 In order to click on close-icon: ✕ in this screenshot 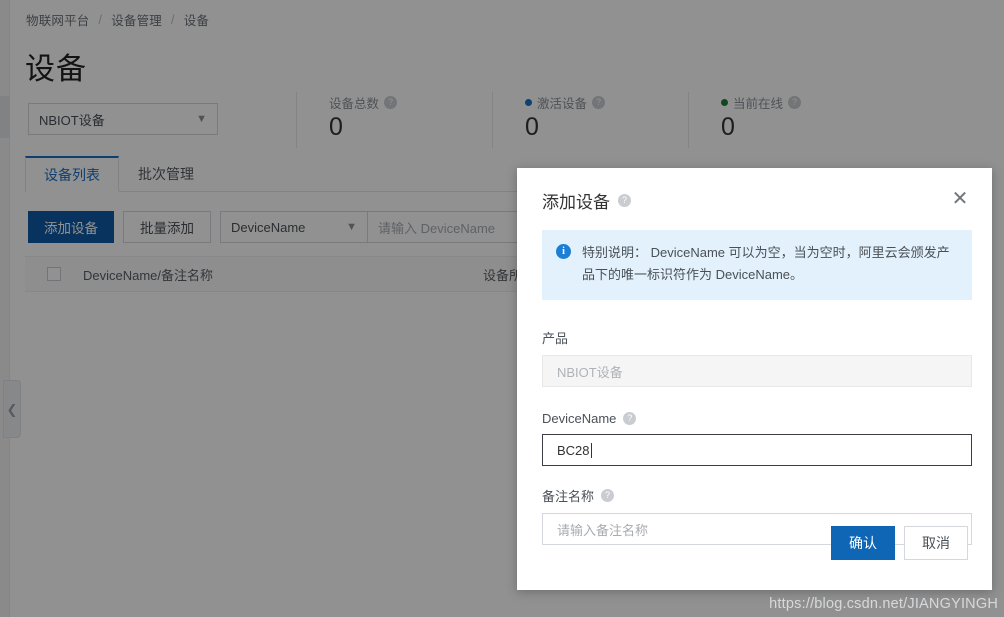, I will do `click(960, 198)`.